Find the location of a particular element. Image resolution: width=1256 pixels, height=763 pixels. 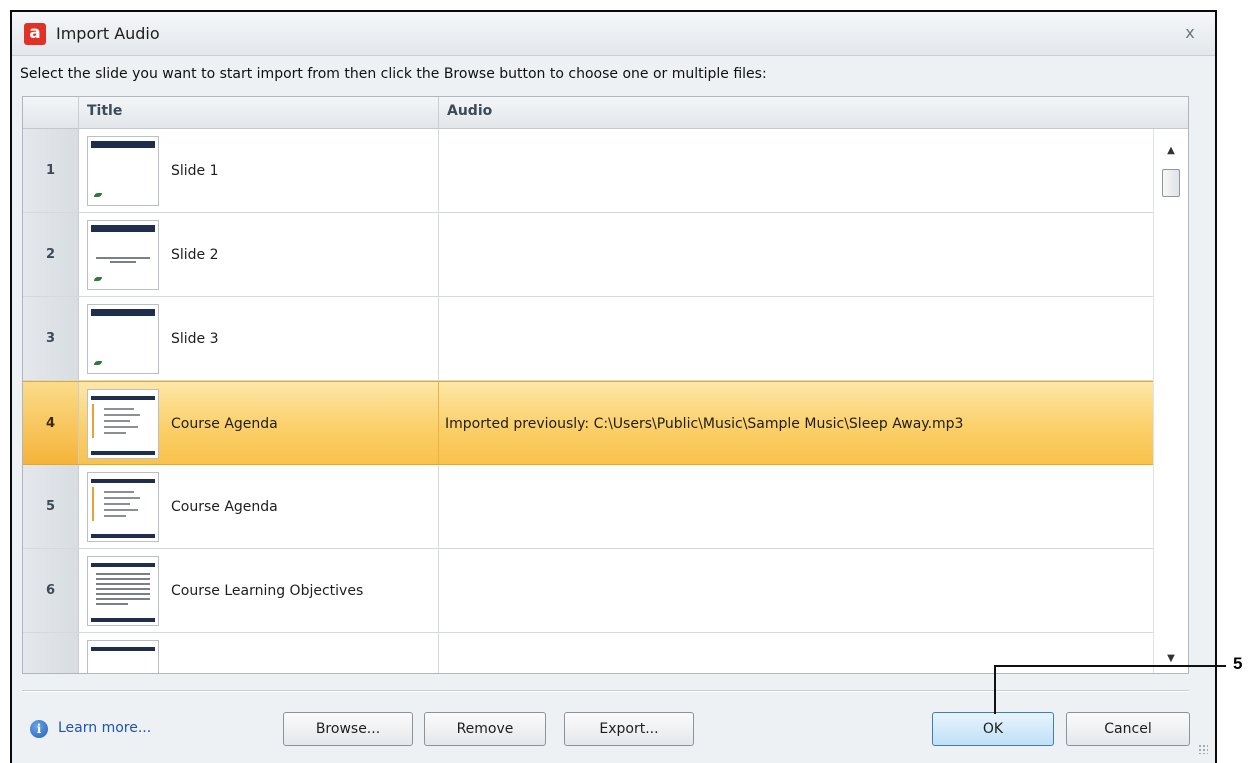

table-row: 1 Slide 1 is located at coordinates (588, 171).